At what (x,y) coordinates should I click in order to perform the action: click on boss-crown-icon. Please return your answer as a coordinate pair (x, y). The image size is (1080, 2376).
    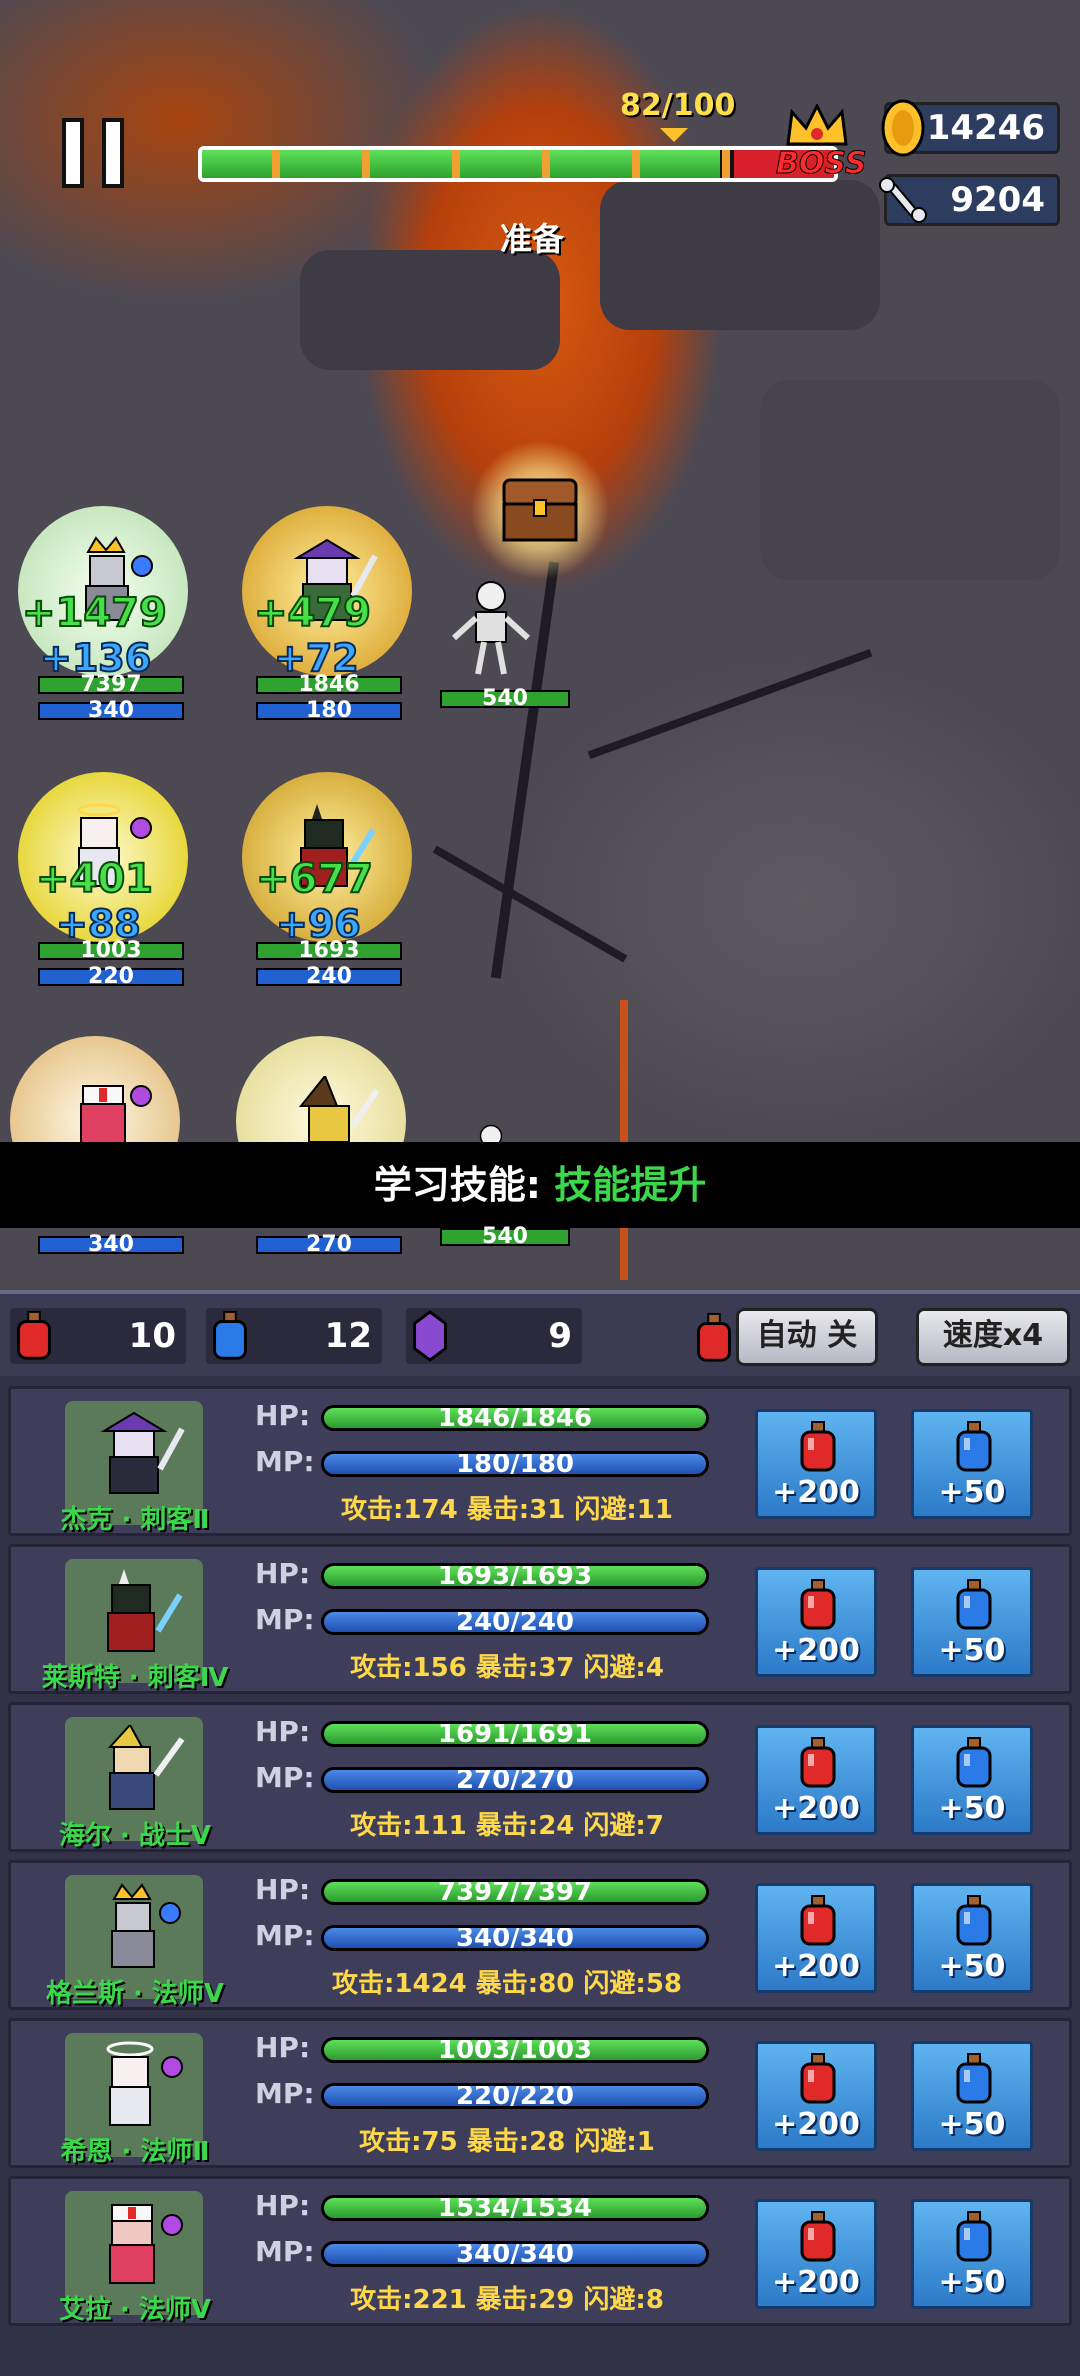
    Looking at the image, I should click on (817, 125).